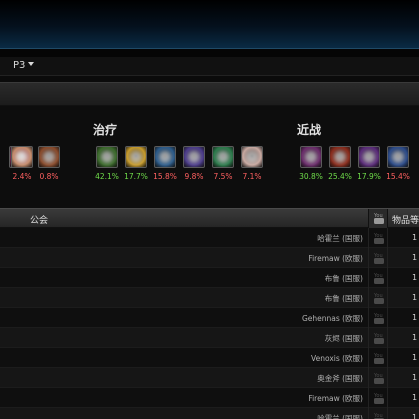 This screenshot has width=419, height=419. I want to click on holy-light-icon, so click(136, 157).